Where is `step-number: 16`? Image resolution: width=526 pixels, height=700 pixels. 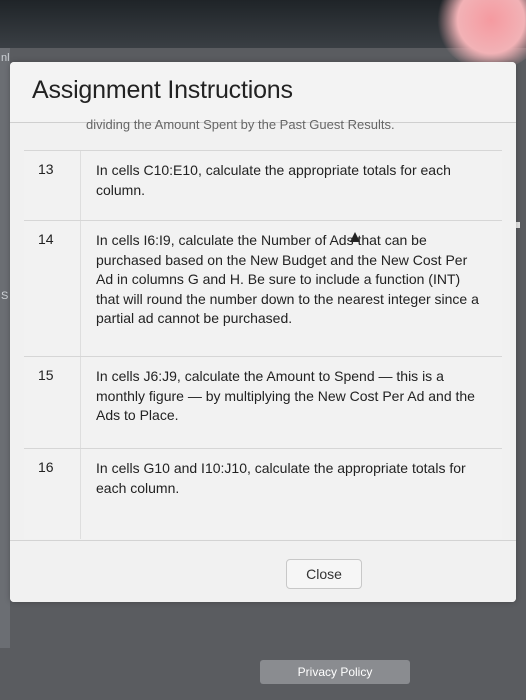
step-number: 16 is located at coordinates (46, 467).